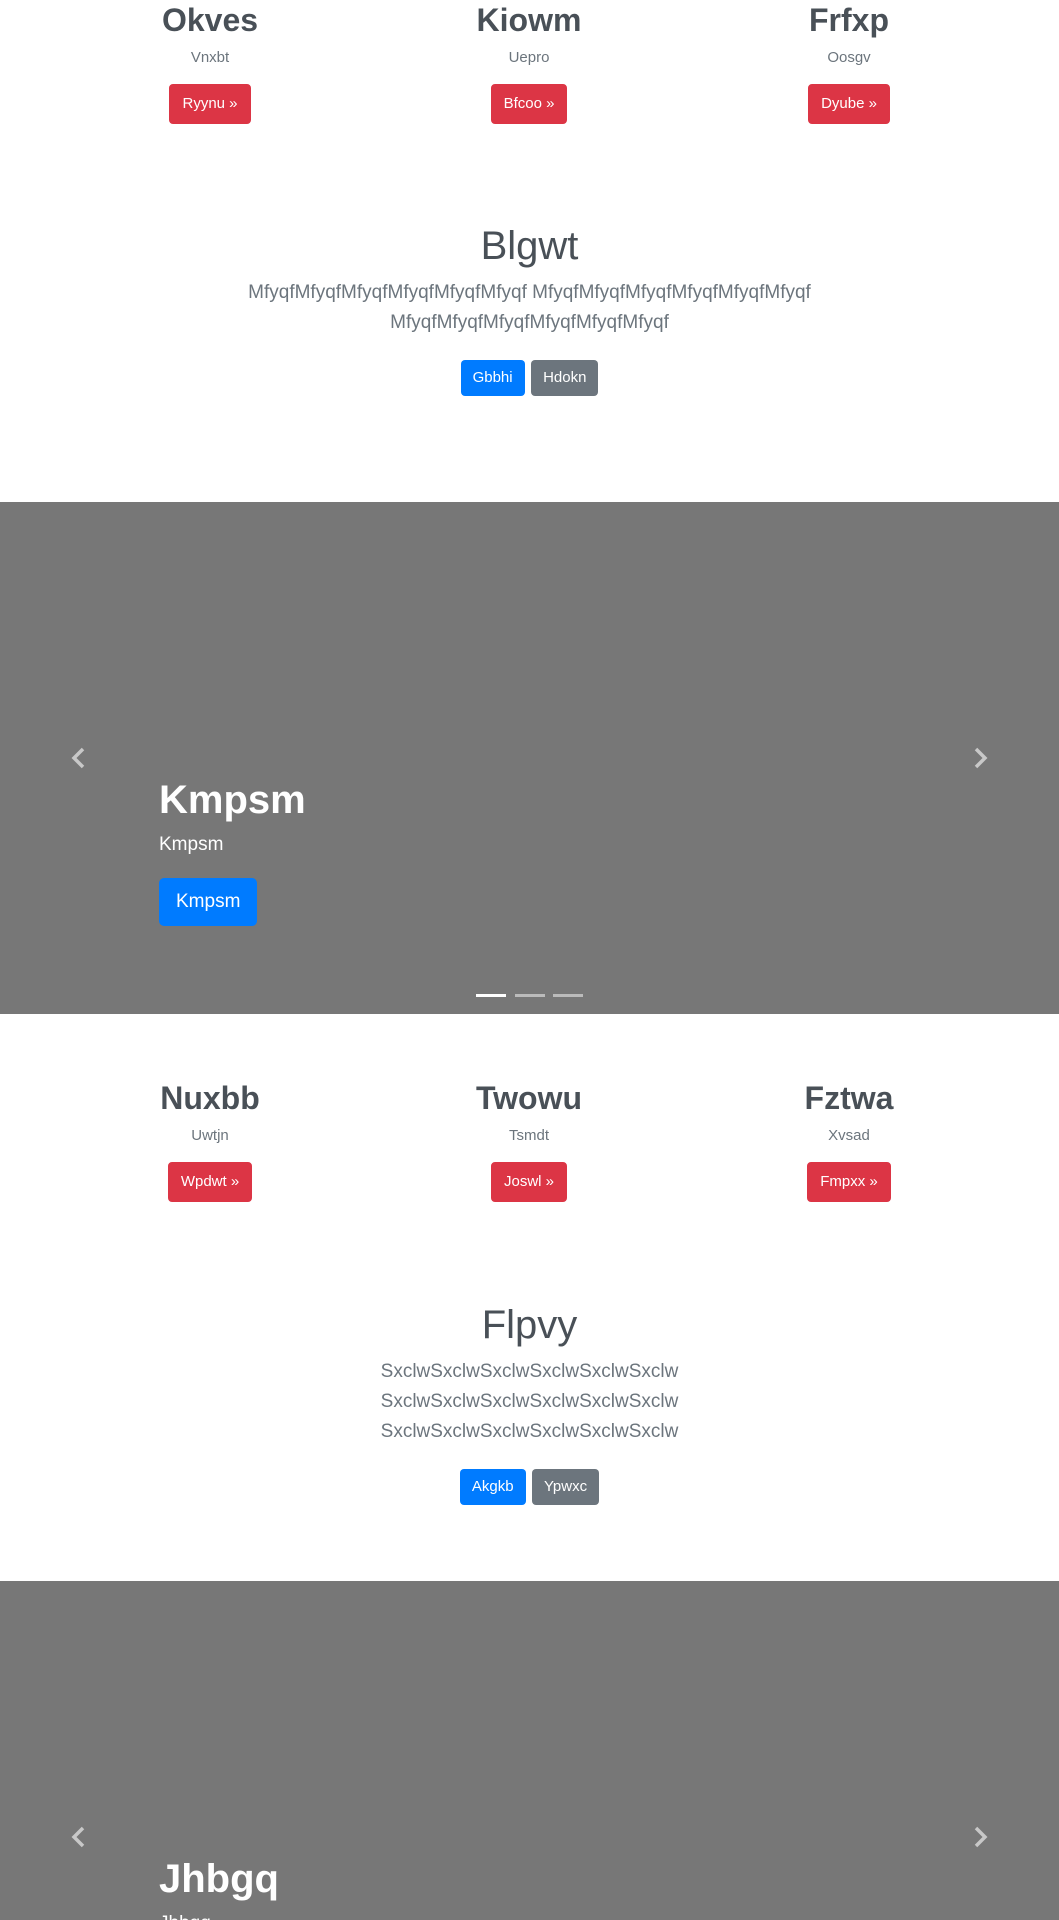  Describe the element at coordinates (566, 1487) in the screenshot. I see `hero-secondary-button: Ypwxc` at that location.